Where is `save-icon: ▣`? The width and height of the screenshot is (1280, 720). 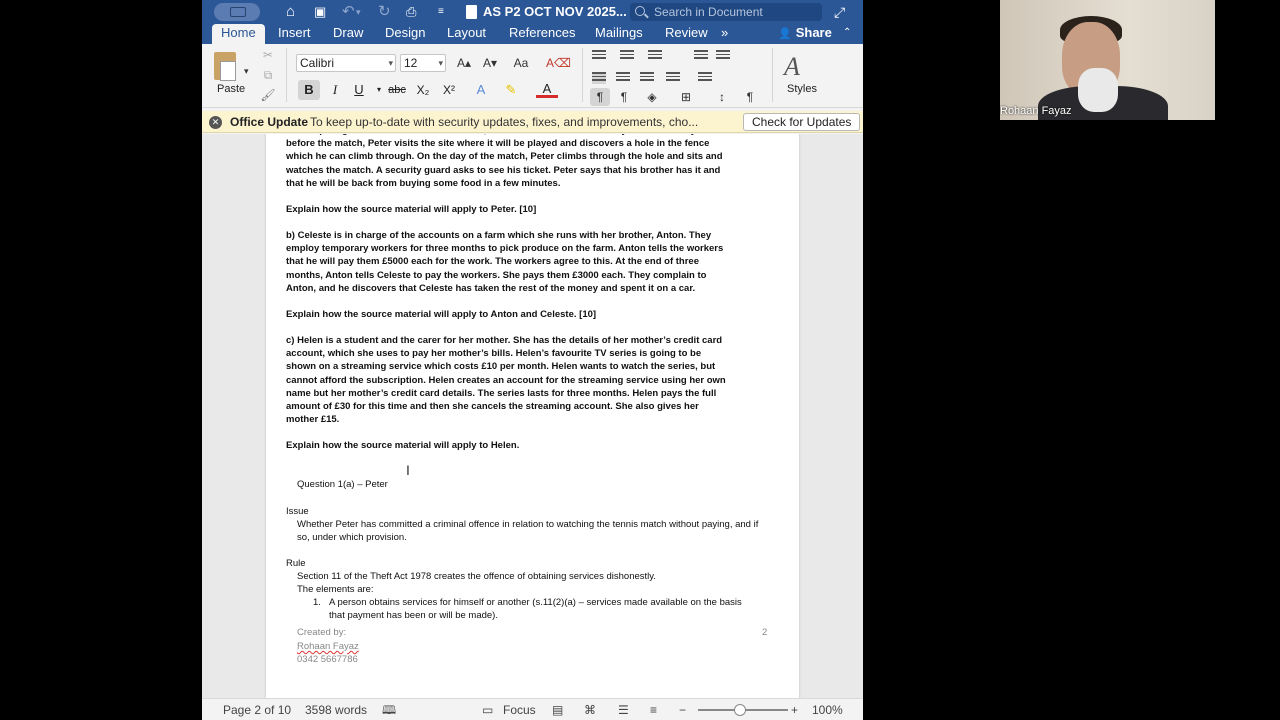
save-icon: ▣ is located at coordinates (320, 12).